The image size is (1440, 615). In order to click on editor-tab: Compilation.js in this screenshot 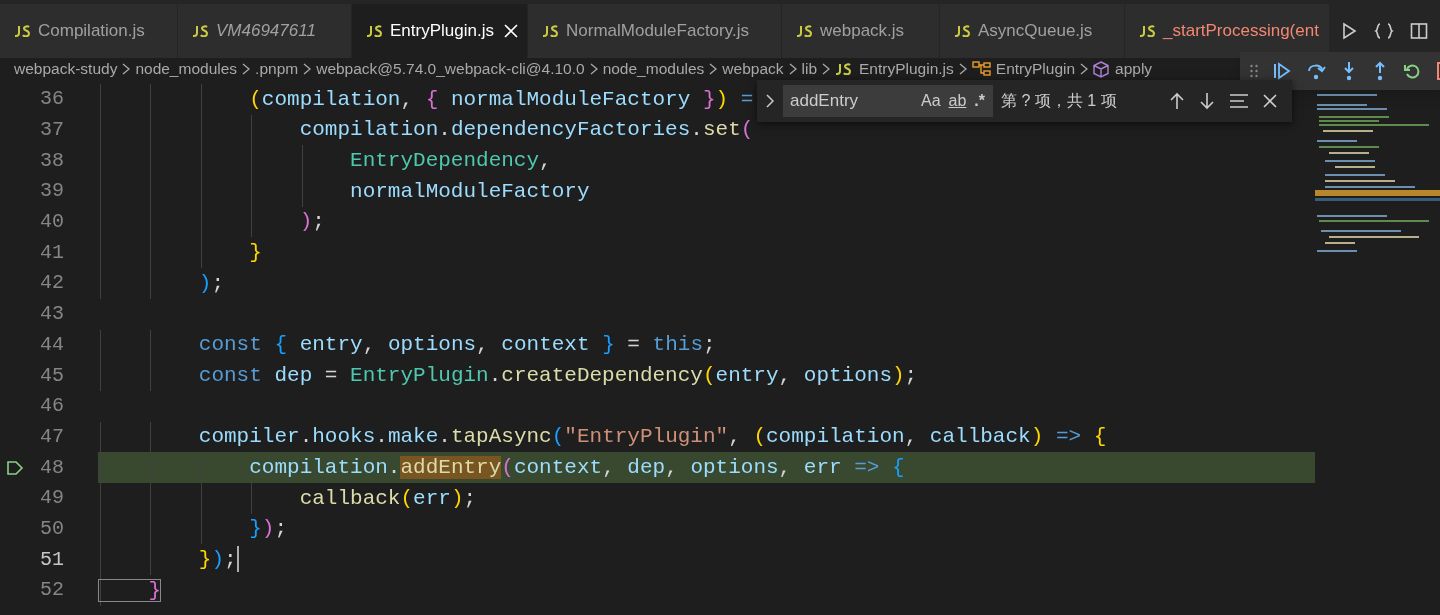, I will do `click(89, 31)`.